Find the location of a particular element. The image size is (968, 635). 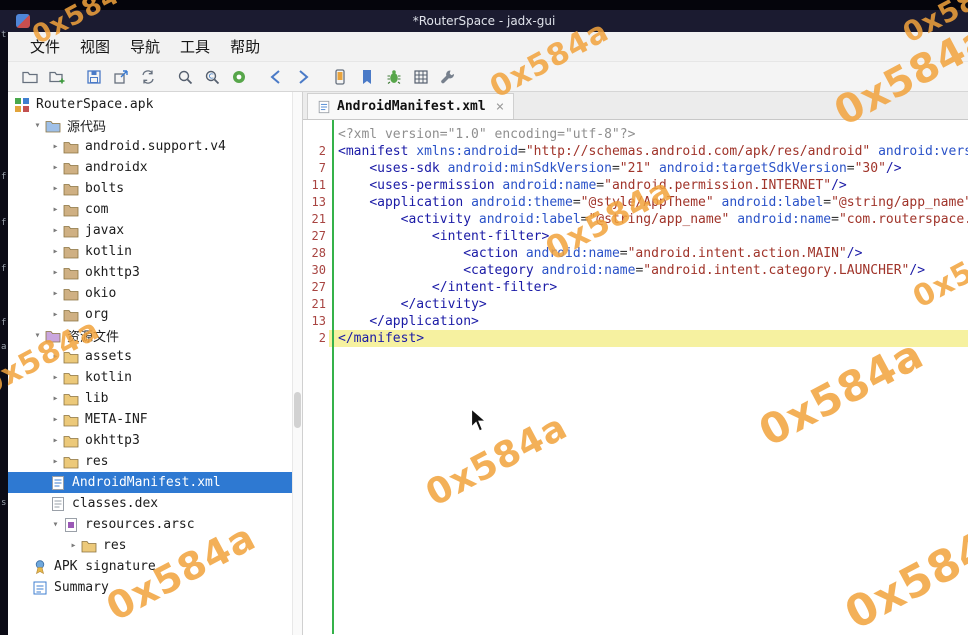

code-line-10: 21 </activity> is located at coordinates (635, 304).